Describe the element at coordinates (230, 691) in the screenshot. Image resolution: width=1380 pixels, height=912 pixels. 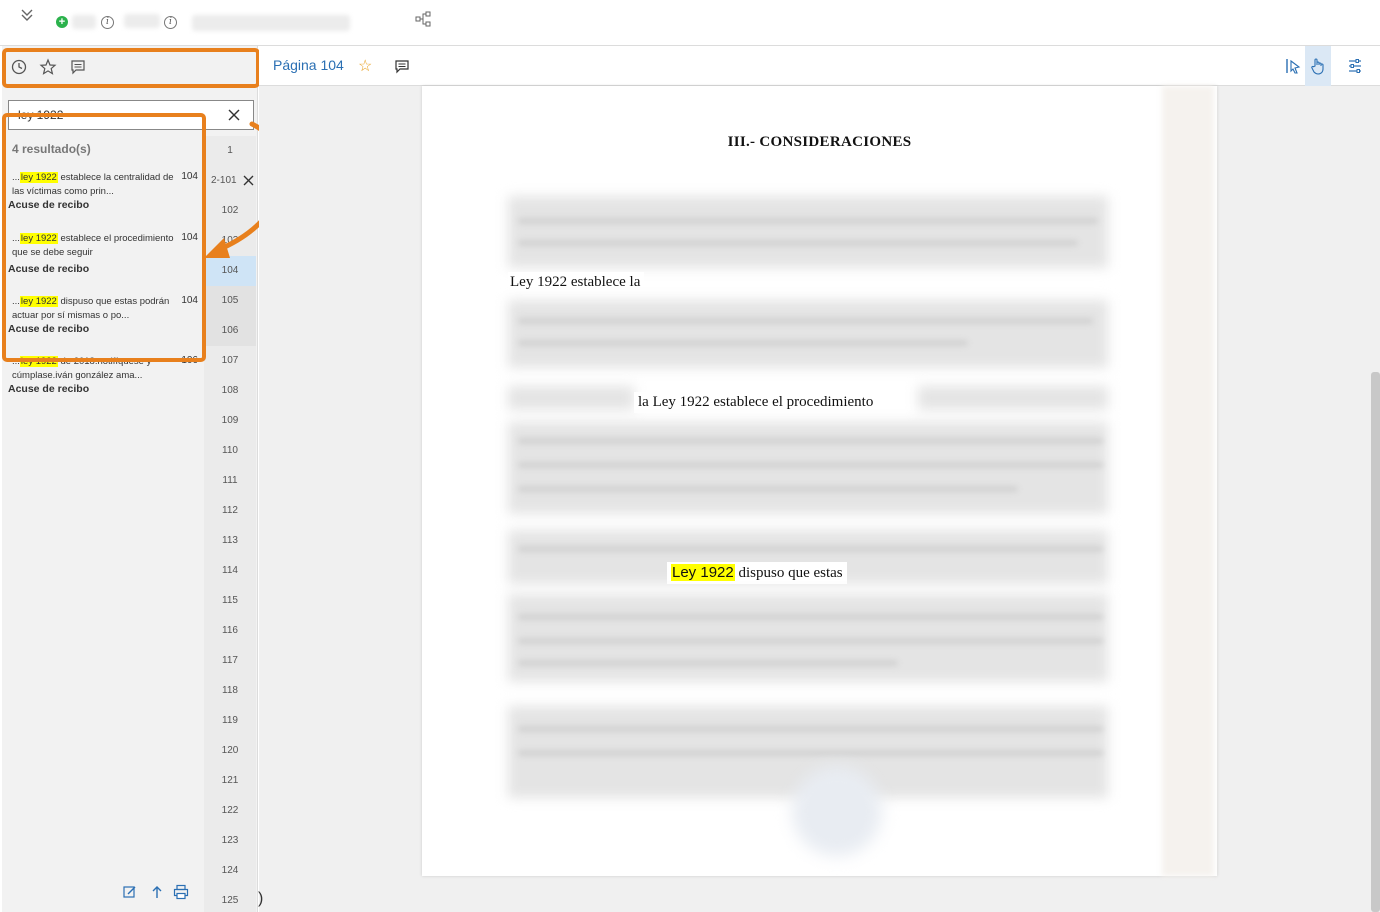
I see `page-item: 118` at that location.